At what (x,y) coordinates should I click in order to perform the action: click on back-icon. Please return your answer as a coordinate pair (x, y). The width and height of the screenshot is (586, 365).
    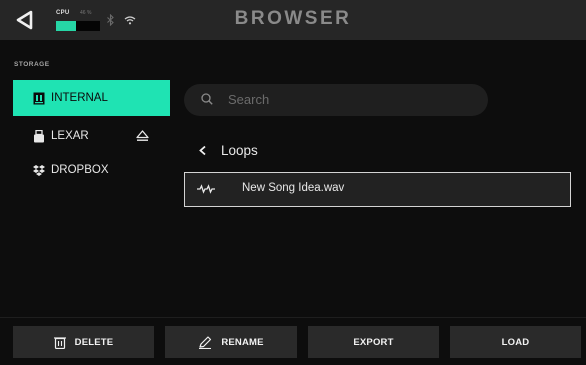
    Looking at the image, I should click on (25, 20).